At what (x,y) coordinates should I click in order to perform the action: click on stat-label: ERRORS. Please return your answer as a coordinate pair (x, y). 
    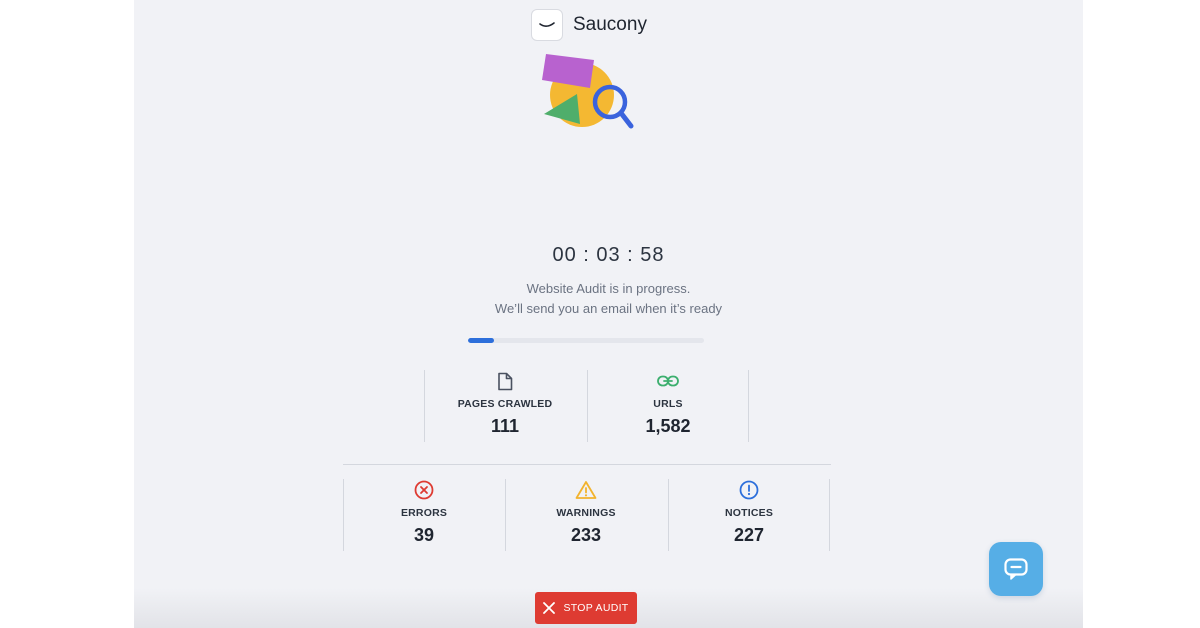
    Looking at the image, I should click on (424, 513).